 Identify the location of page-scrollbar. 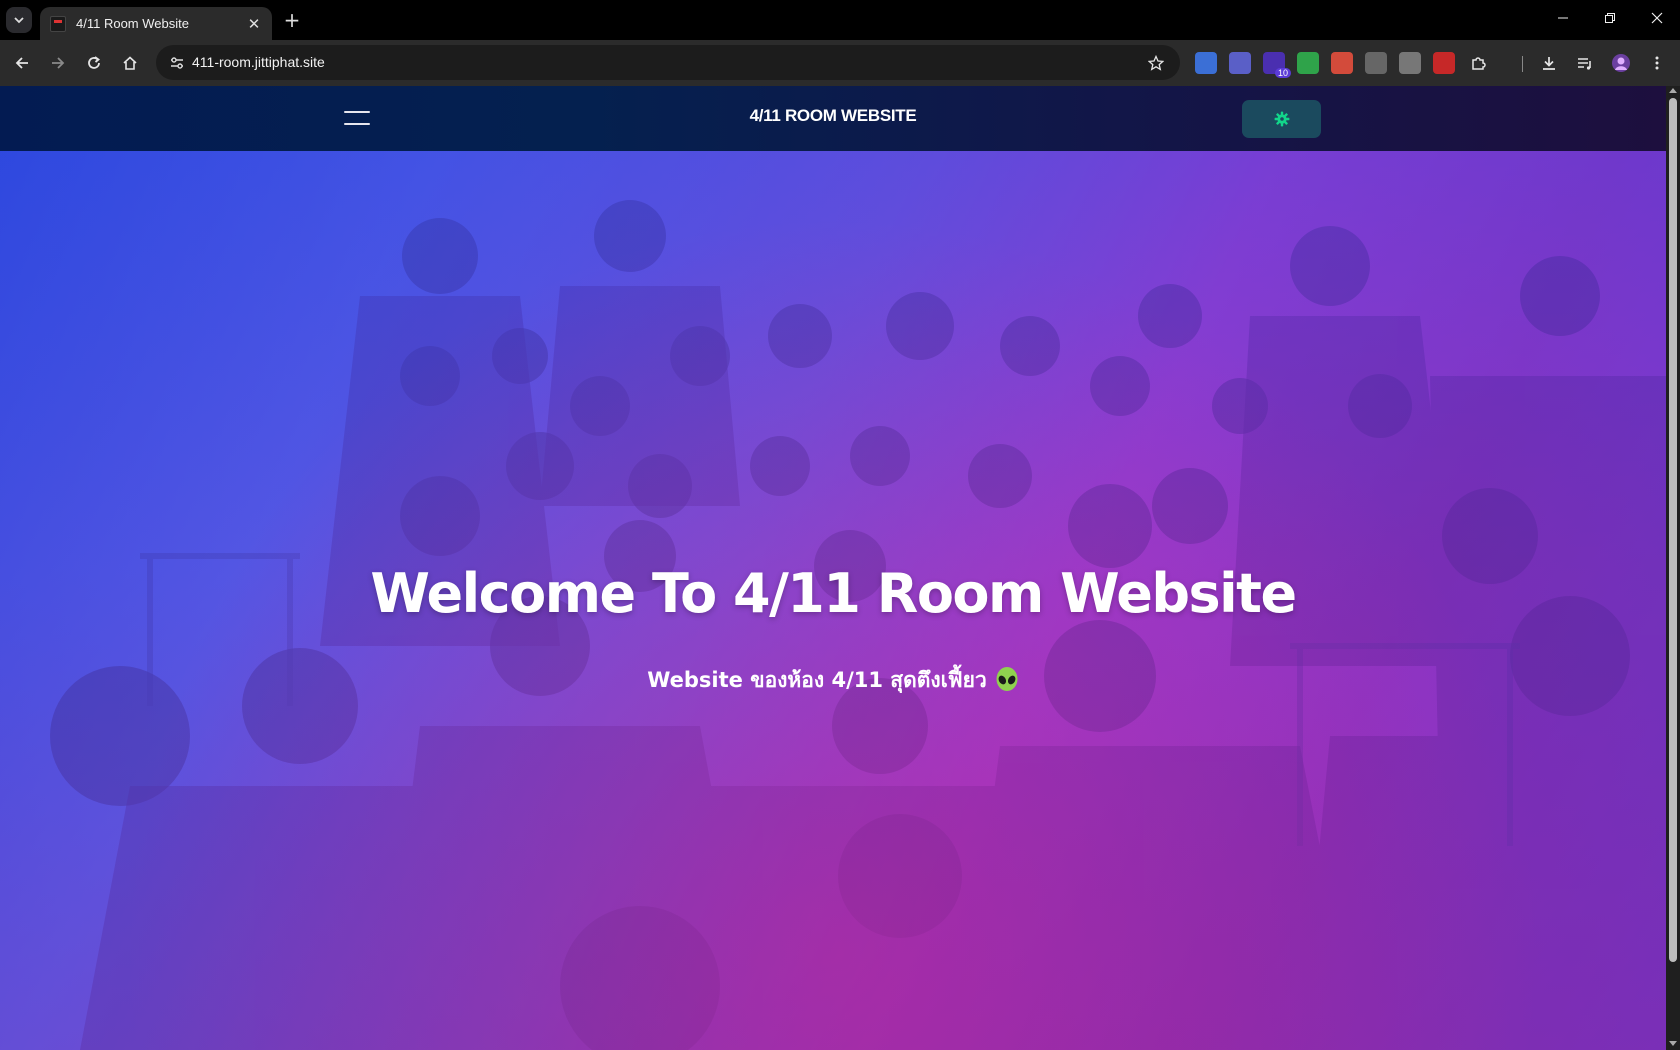
(1673, 568).